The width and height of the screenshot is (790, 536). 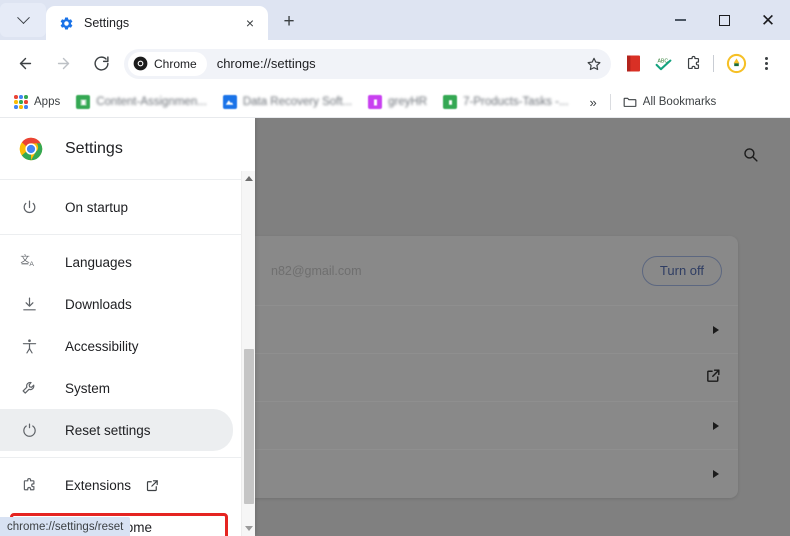 What do you see at coordinates (98, 262) in the screenshot?
I see `sidebar-item-label: Languages` at bounding box center [98, 262].